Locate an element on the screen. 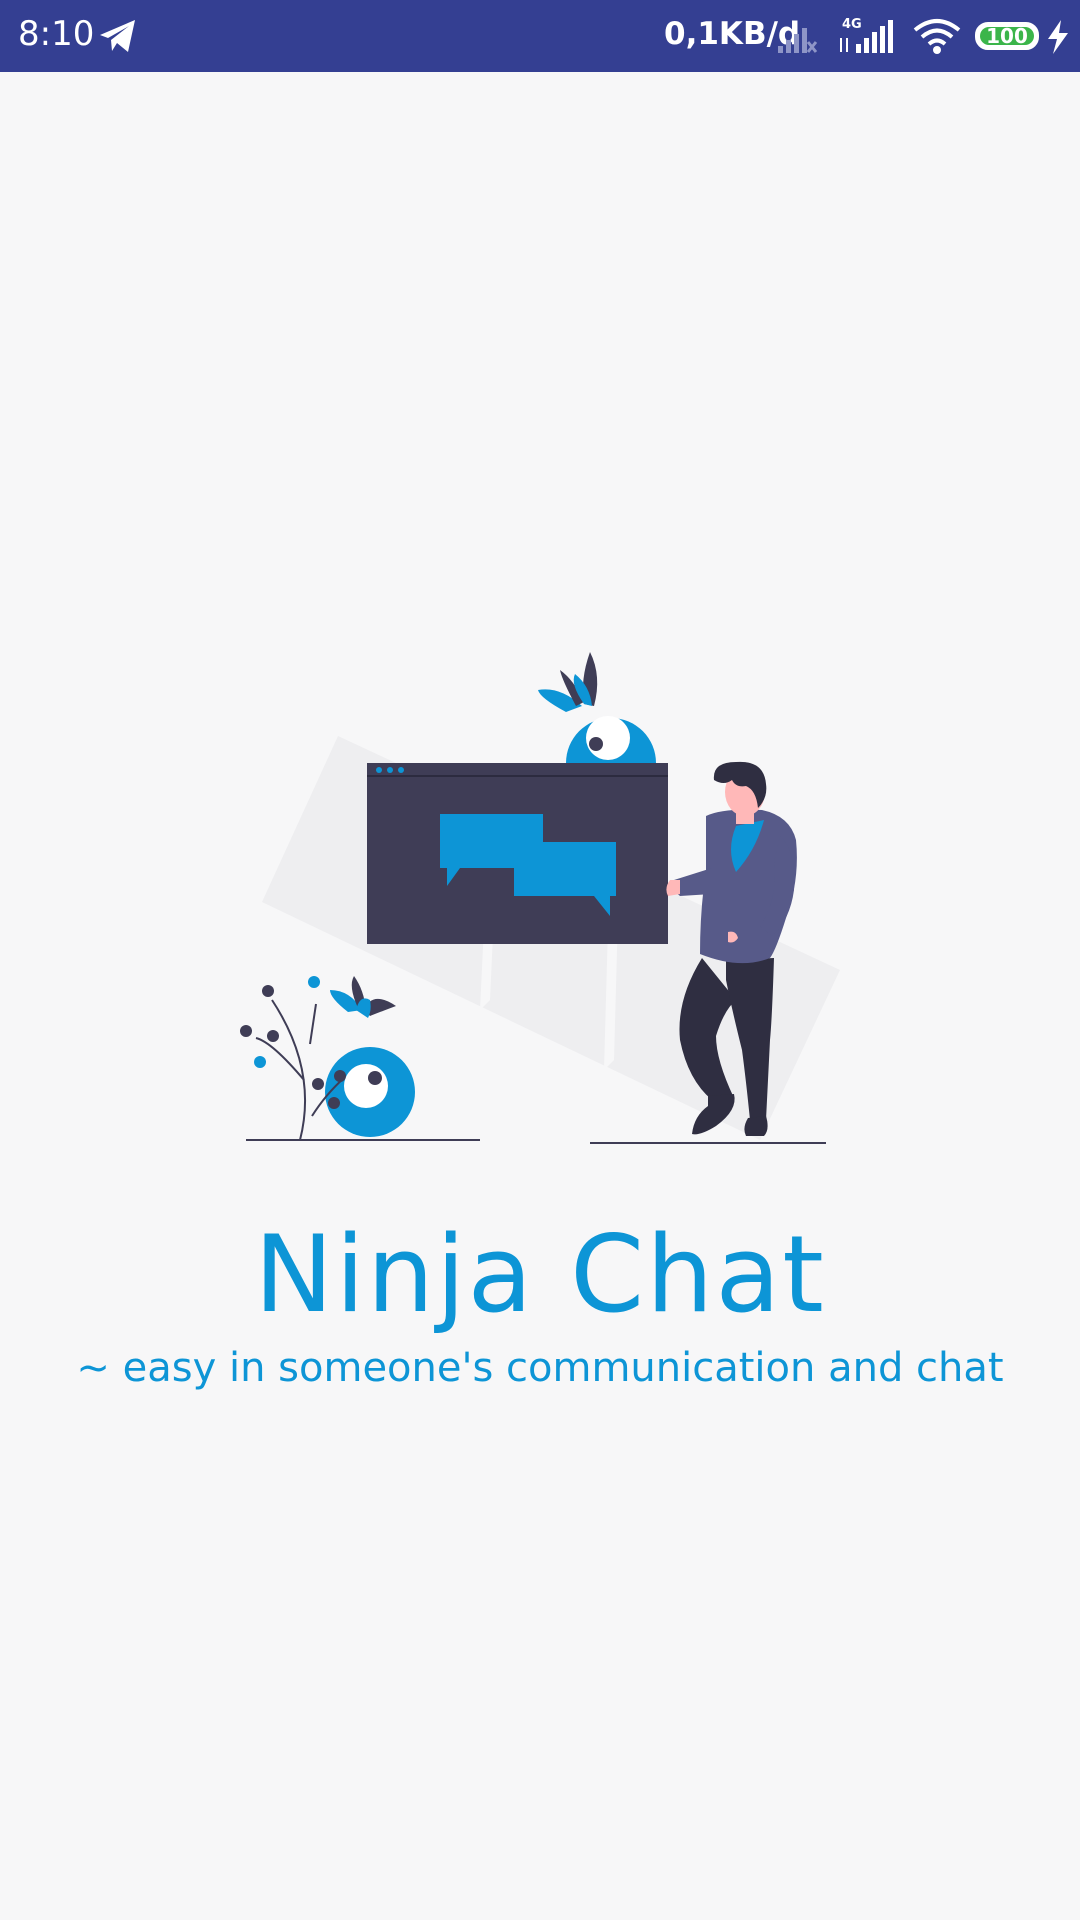 The image size is (1080, 1920). wifi-icon is located at coordinates (937, 36).